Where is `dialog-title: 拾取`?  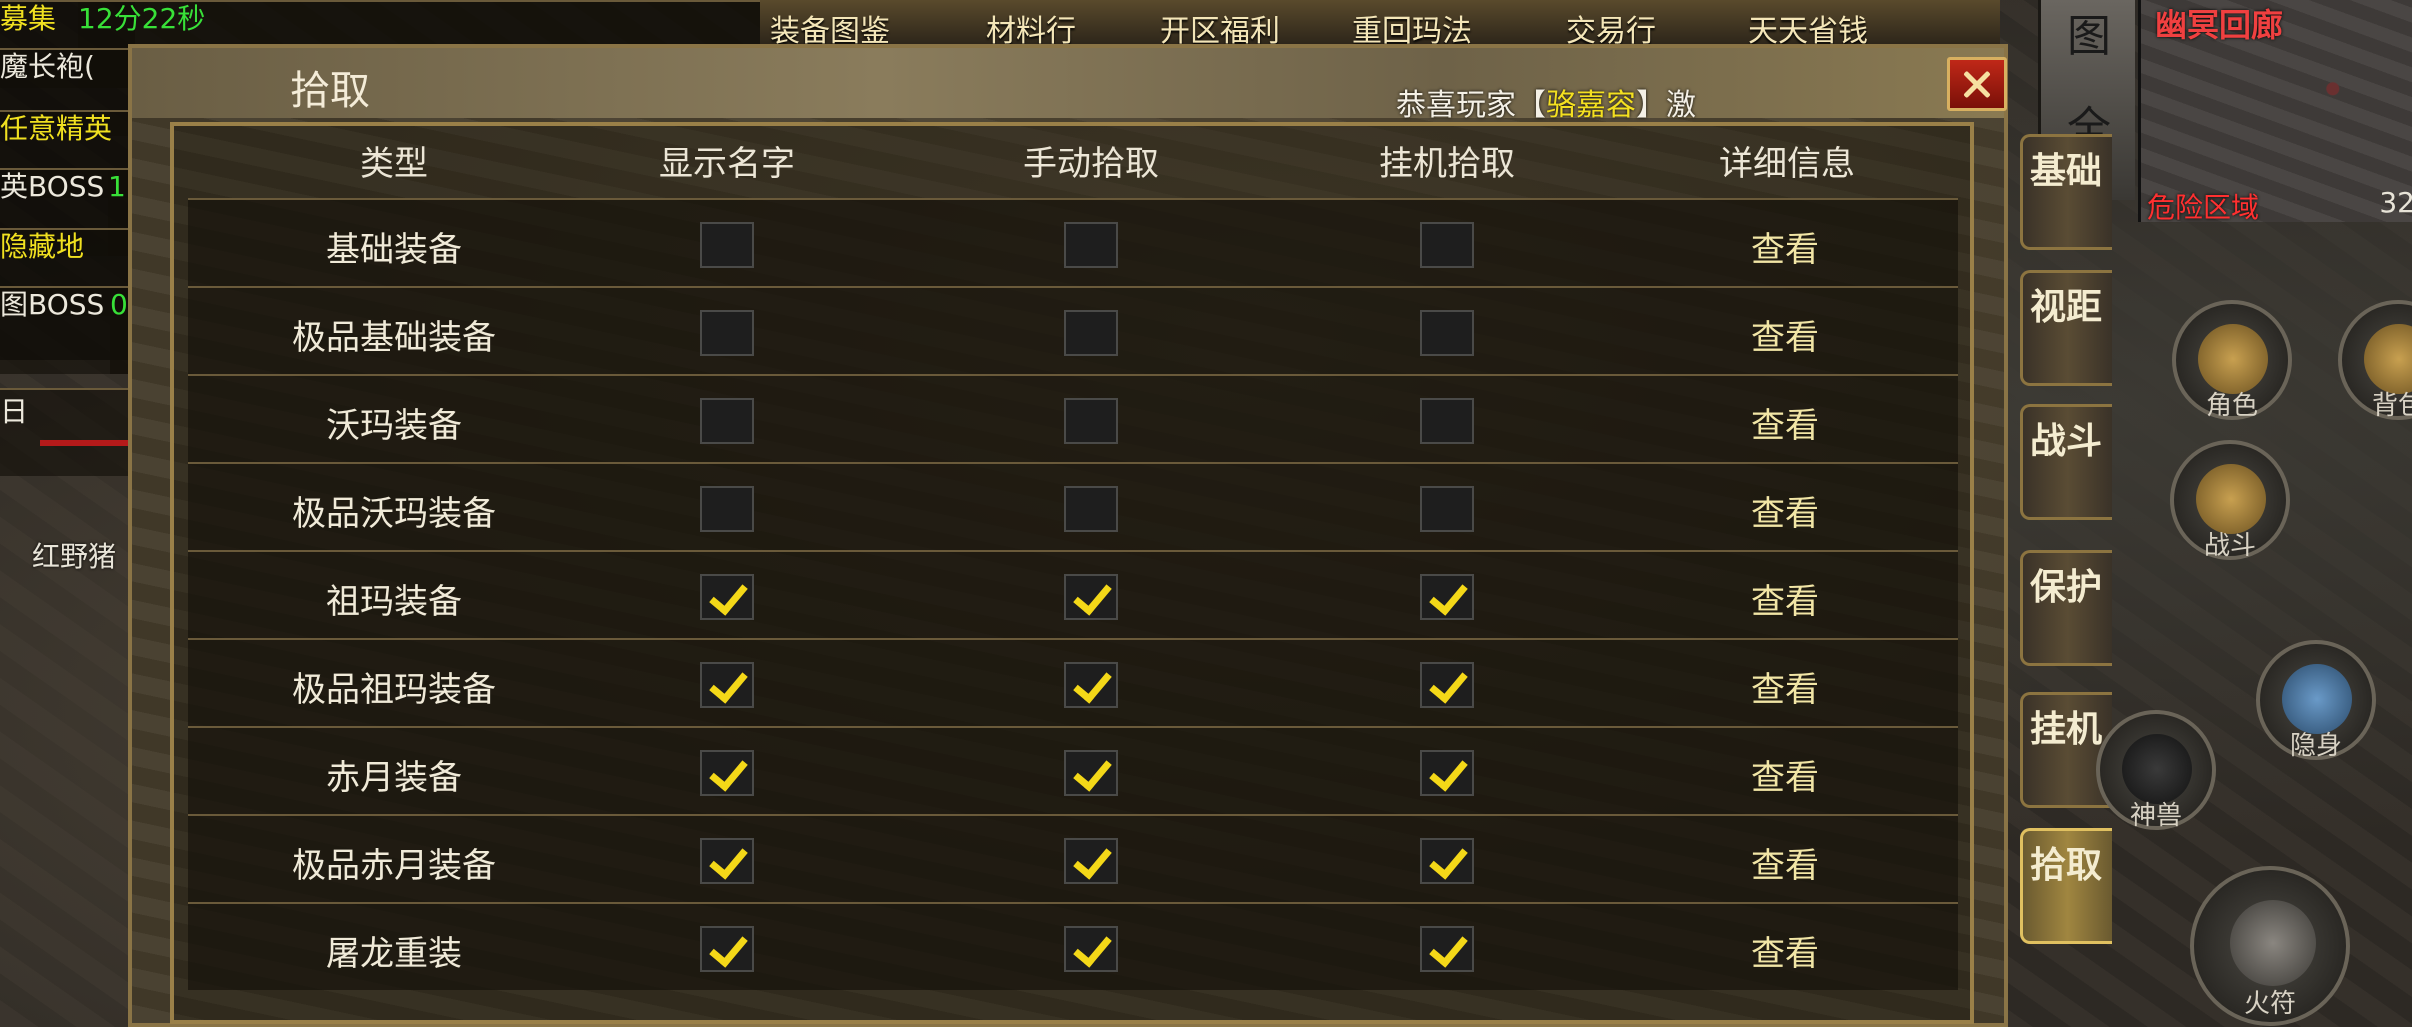 dialog-title: 拾取 is located at coordinates (330, 91).